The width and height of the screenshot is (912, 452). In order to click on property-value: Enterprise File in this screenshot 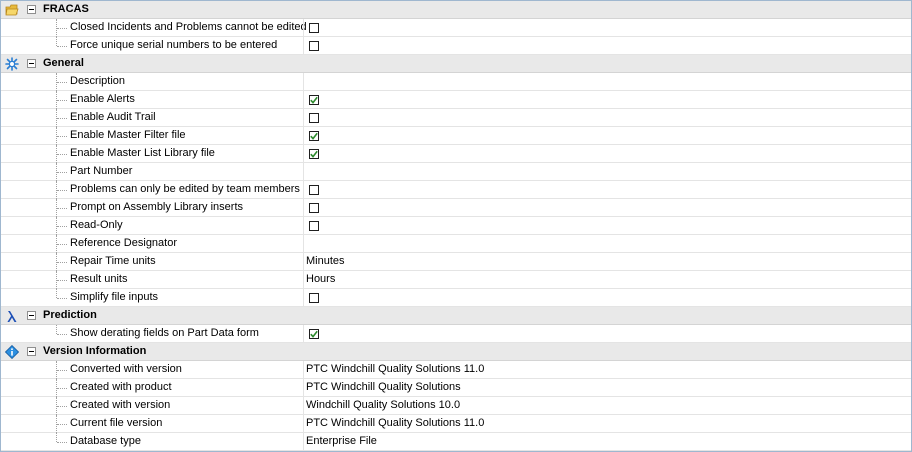, I will do `click(341, 441)`.